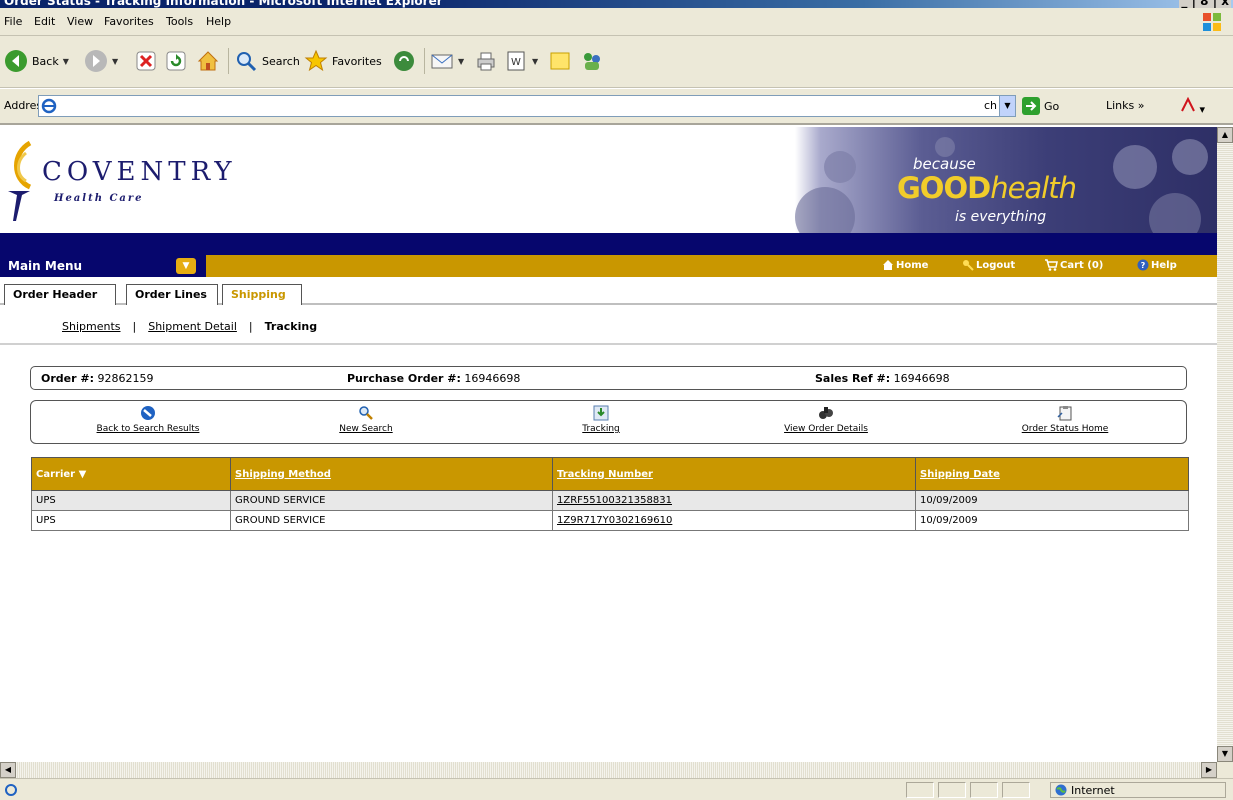 This screenshot has width=1233, height=800. What do you see at coordinates (1051, 265) in the screenshot?
I see `cart-icon` at bounding box center [1051, 265].